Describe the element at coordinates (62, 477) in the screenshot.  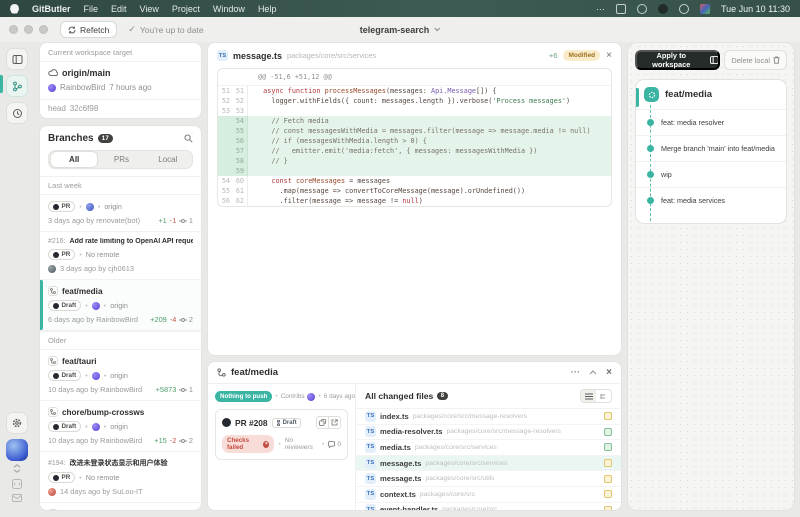
I see `pr-badge: PR` at that location.